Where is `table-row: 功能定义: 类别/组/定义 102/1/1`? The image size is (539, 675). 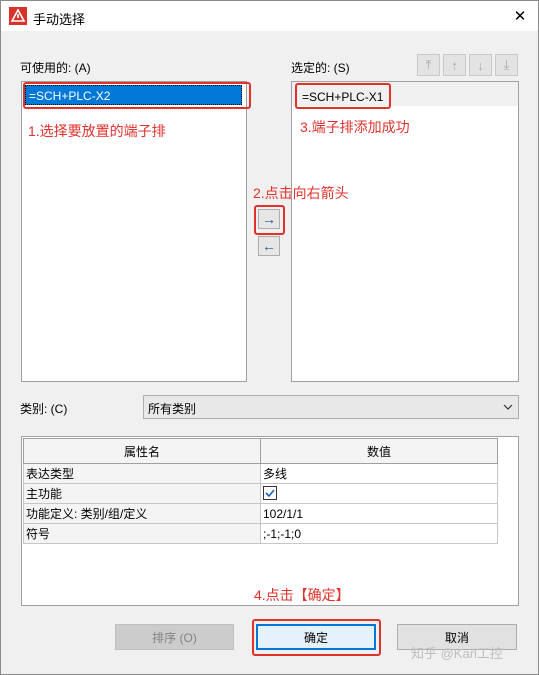 table-row: 功能定义: 类别/组/定义 102/1/1 is located at coordinates (260, 513).